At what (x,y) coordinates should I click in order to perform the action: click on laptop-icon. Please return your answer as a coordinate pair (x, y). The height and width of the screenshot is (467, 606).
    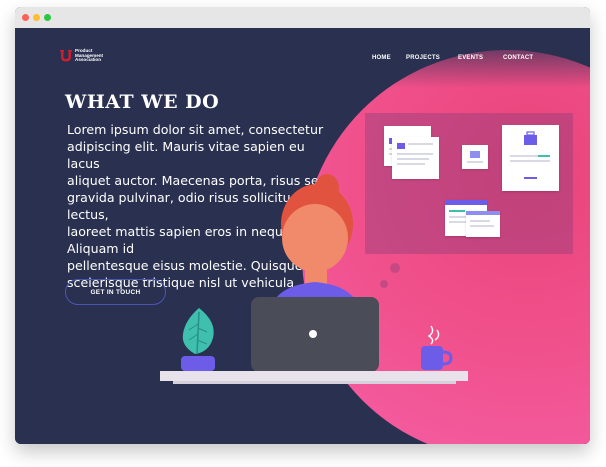
    Looking at the image, I should click on (315, 334).